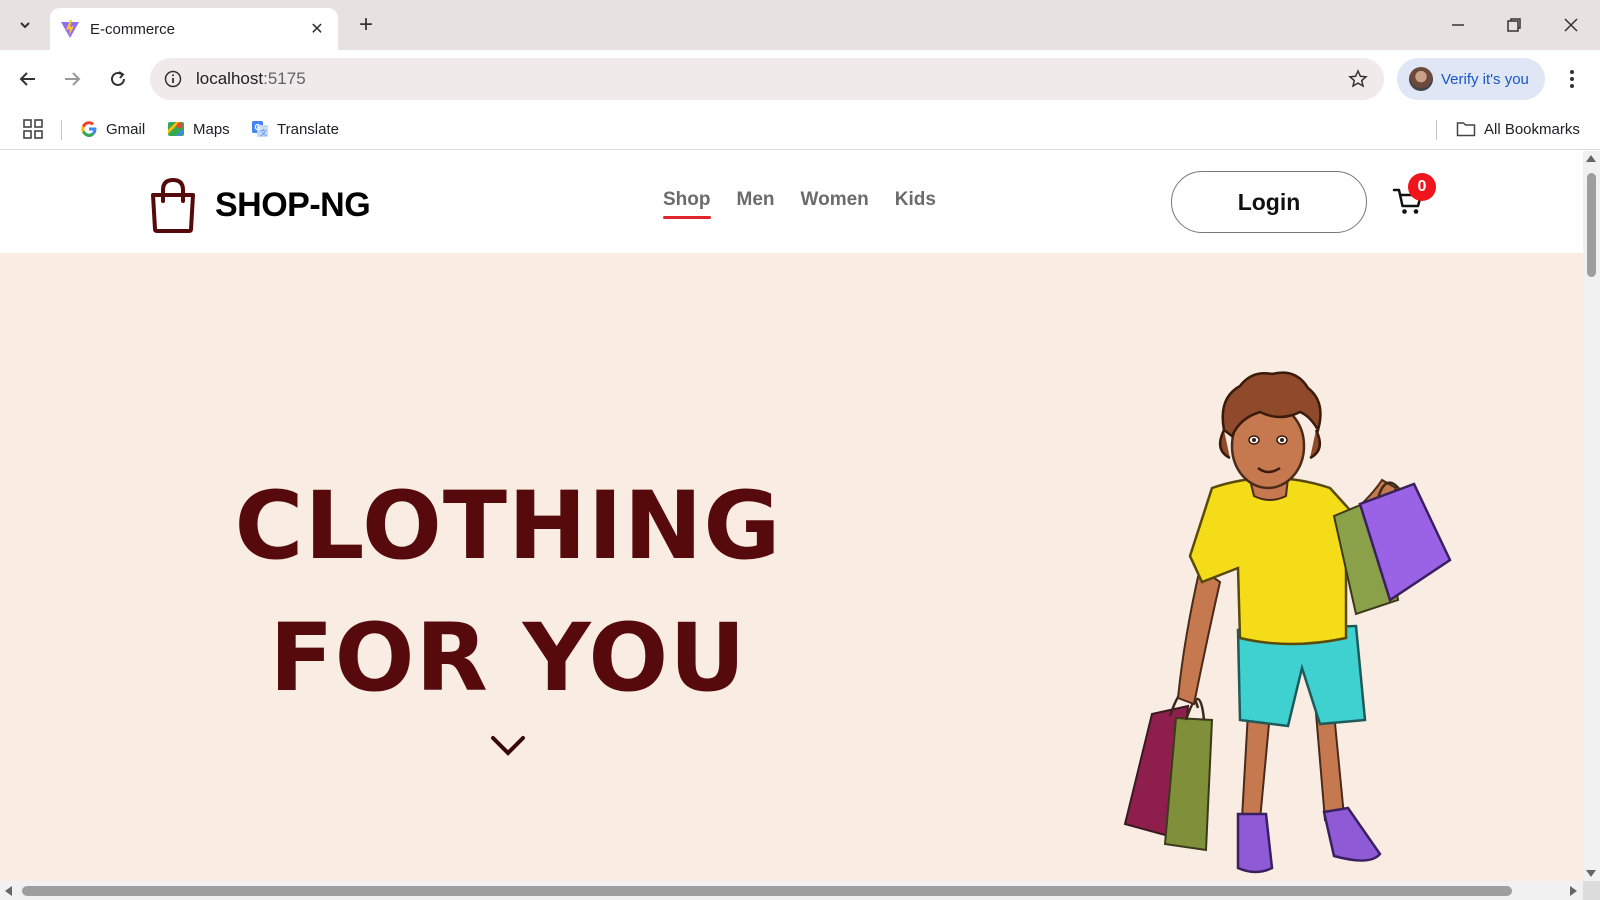 Image resolution: width=1600 pixels, height=900 pixels. I want to click on restore-icon, so click(1514, 25).